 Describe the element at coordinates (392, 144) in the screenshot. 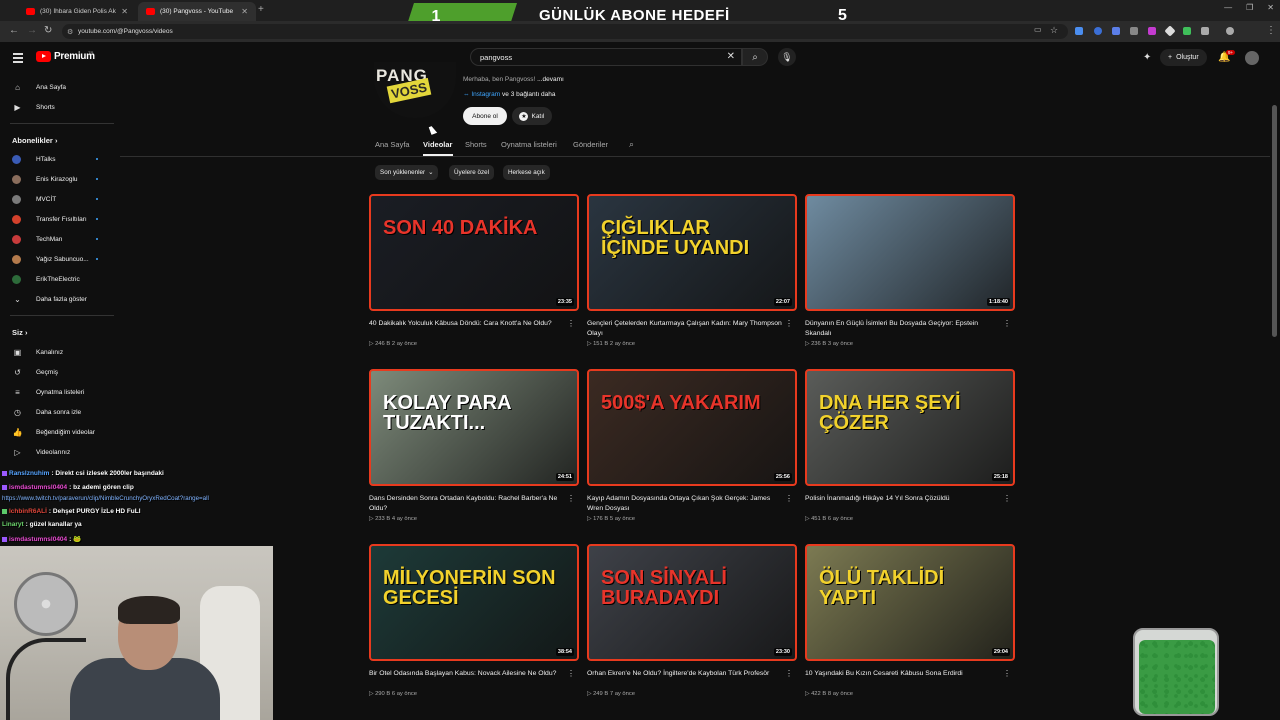

I see `tab-home: Ana Sayfa` at that location.